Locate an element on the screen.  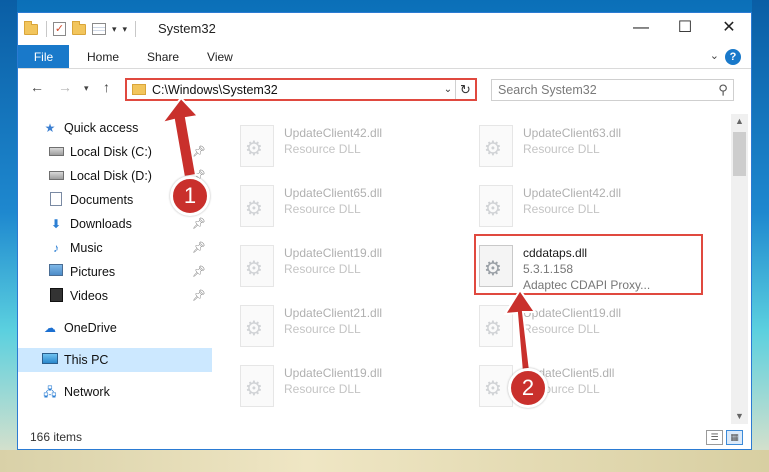
arrow-2-shape is located at coordinates (520, 331).